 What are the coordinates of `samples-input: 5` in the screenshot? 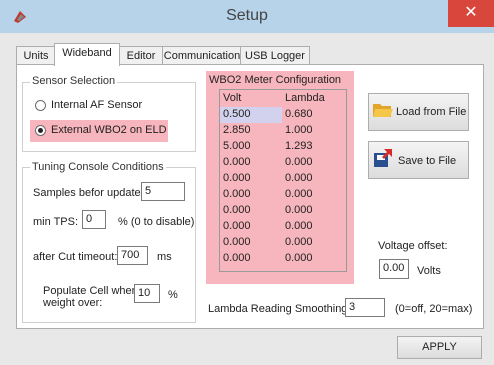 It's located at (163, 191).